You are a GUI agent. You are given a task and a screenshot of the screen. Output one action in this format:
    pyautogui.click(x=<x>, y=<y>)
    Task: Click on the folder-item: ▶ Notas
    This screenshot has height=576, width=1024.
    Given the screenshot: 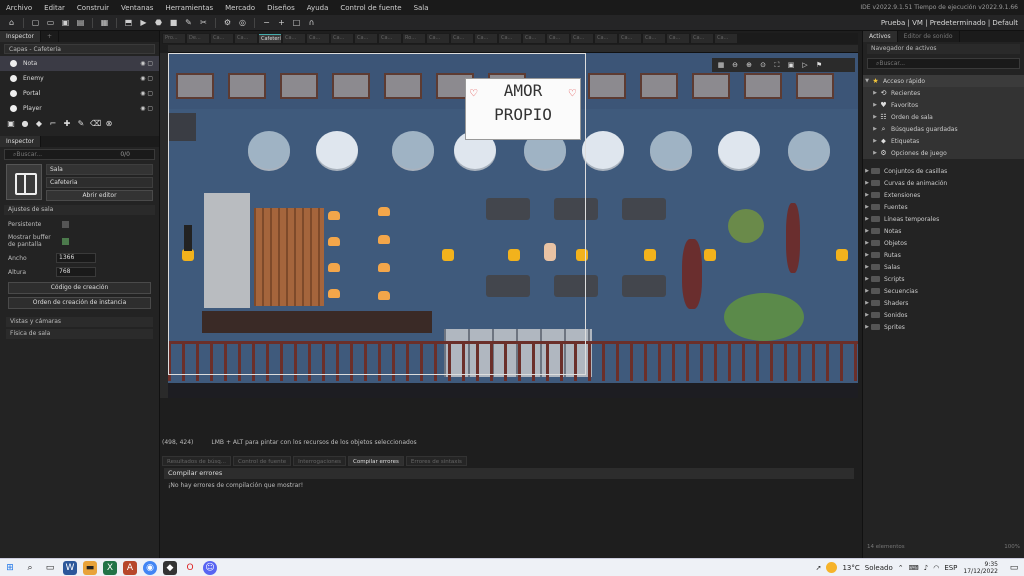 What is the action you would take?
    pyautogui.click(x=943, y=231)
    